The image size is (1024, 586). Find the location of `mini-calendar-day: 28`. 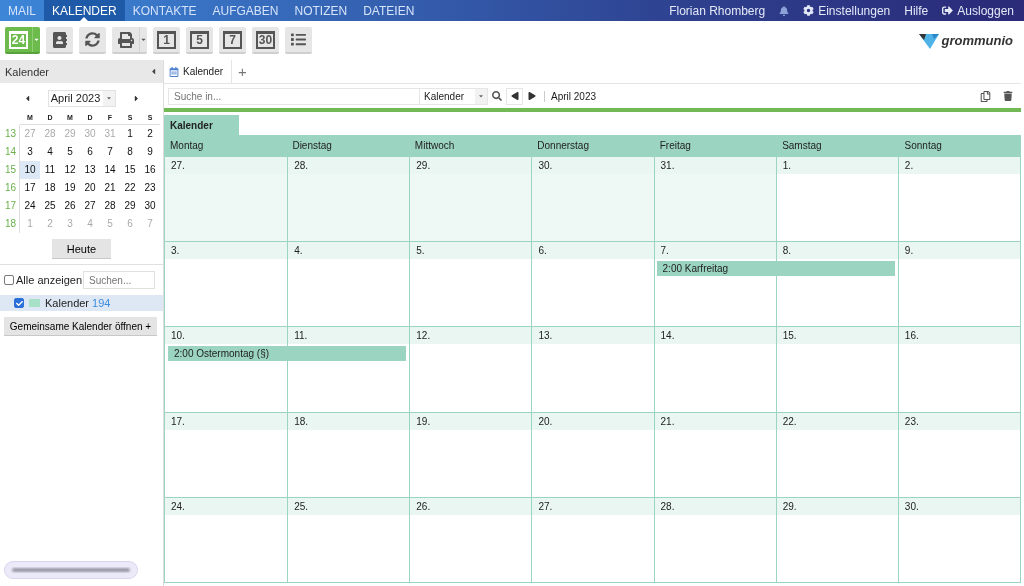

mini-calendar-day: 28 is located at coordinates (110, 206).